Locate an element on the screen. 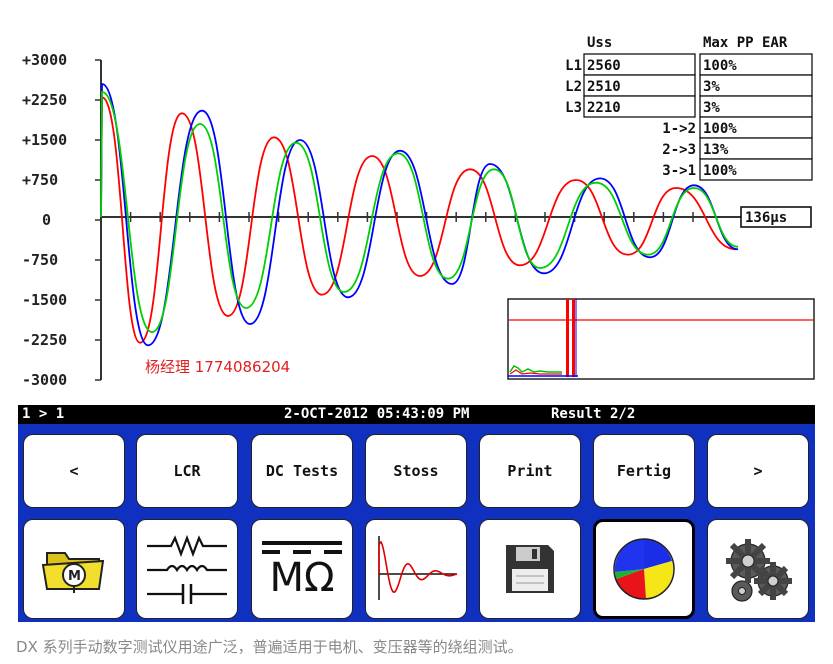 Image resolution: width=833 pixels, height=664 pixels. dc-symbol-icon is located at coordinates (302, 547).